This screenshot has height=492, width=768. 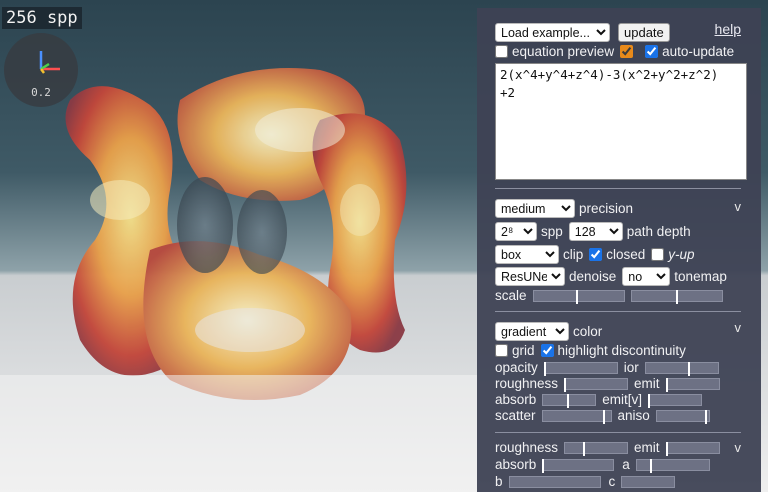 What do you see at coordinates (626, 254) in the screenshot?
I see `closed-label: closed` at bounding box center [626, 254].